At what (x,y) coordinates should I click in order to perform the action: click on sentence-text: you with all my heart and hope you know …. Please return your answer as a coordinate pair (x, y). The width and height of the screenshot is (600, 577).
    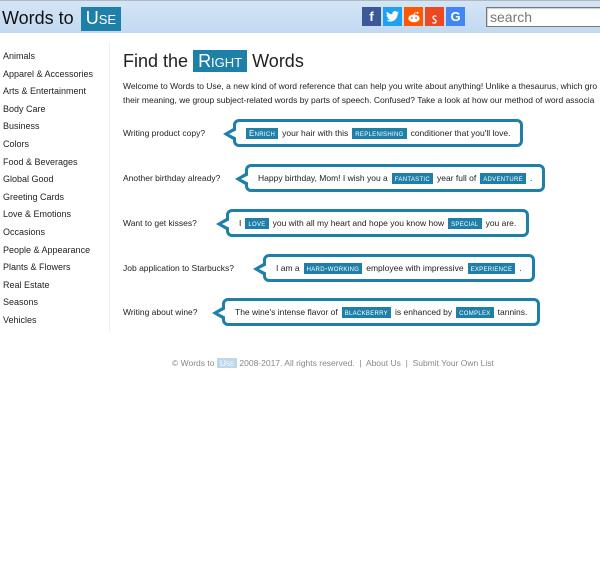
    Looking at the image, I should click on (358, 223).